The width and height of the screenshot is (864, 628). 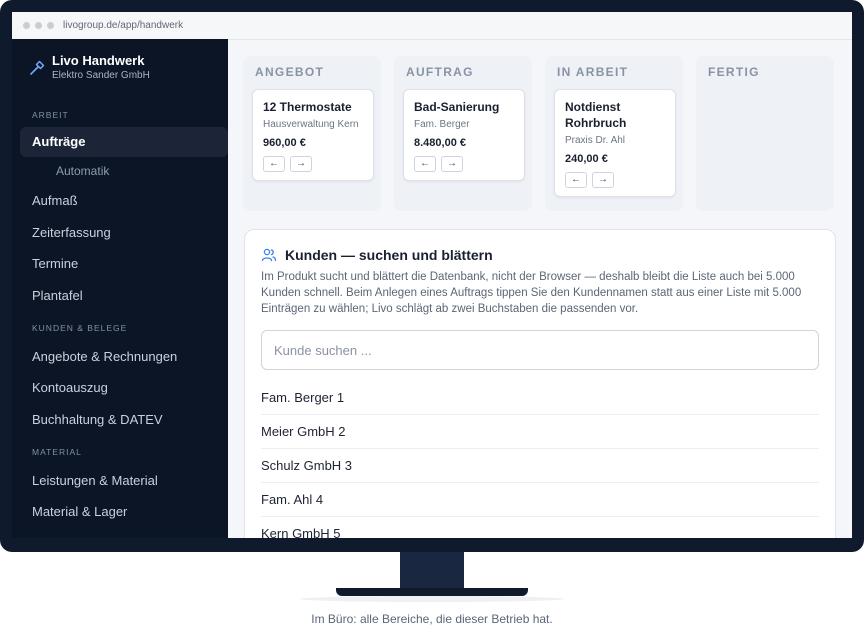 What do you see at coordinates (734, 72) in the screenshot?
I see `column-title: FERTIG` at bounding box center [734, 72].